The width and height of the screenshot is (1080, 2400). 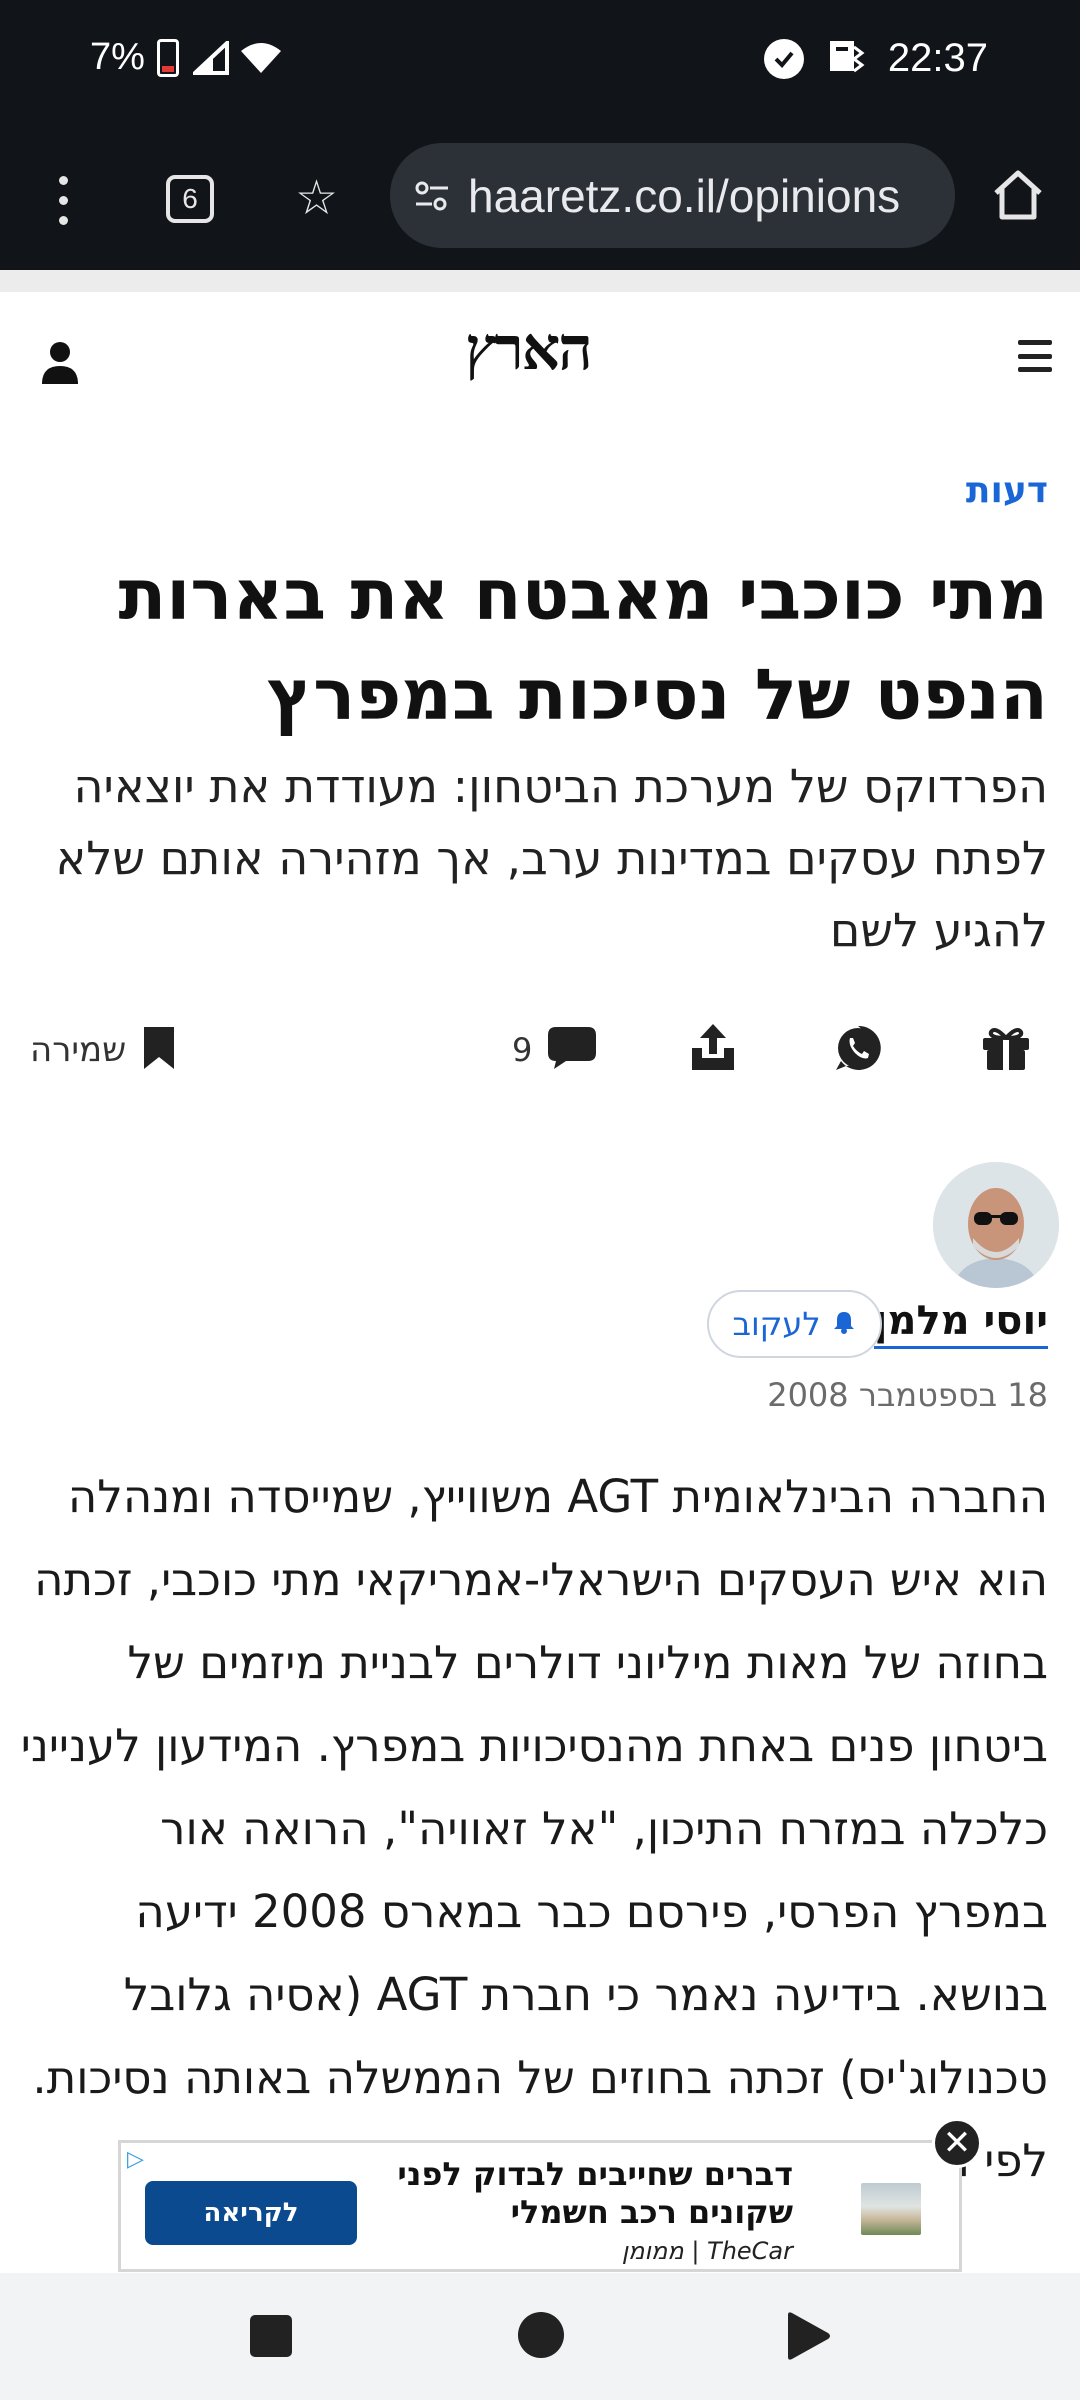 I want to click on battery-low-icon, so click(x=167, y=57).